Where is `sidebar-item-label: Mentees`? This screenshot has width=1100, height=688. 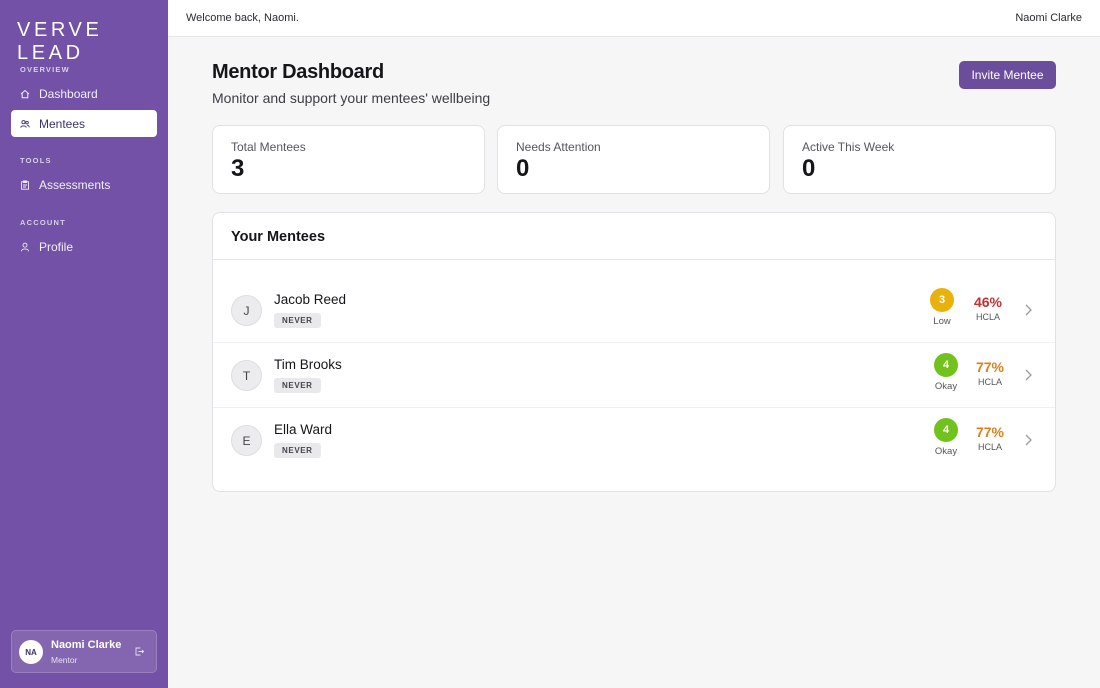
sidebar-item-label: Mentees is located at coordinates (62, 123).